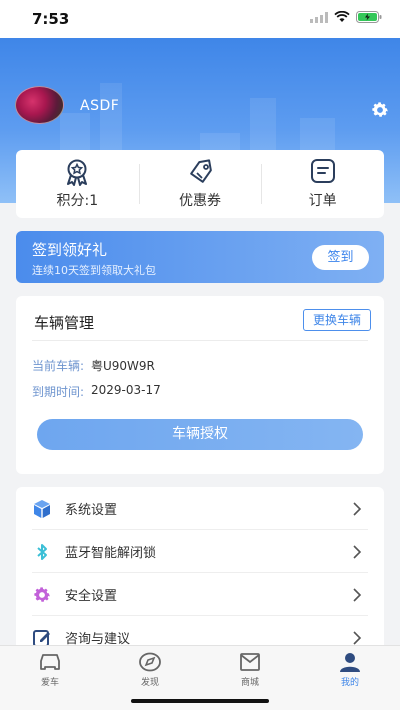  I want to click on car-icon, so click(50, 662).